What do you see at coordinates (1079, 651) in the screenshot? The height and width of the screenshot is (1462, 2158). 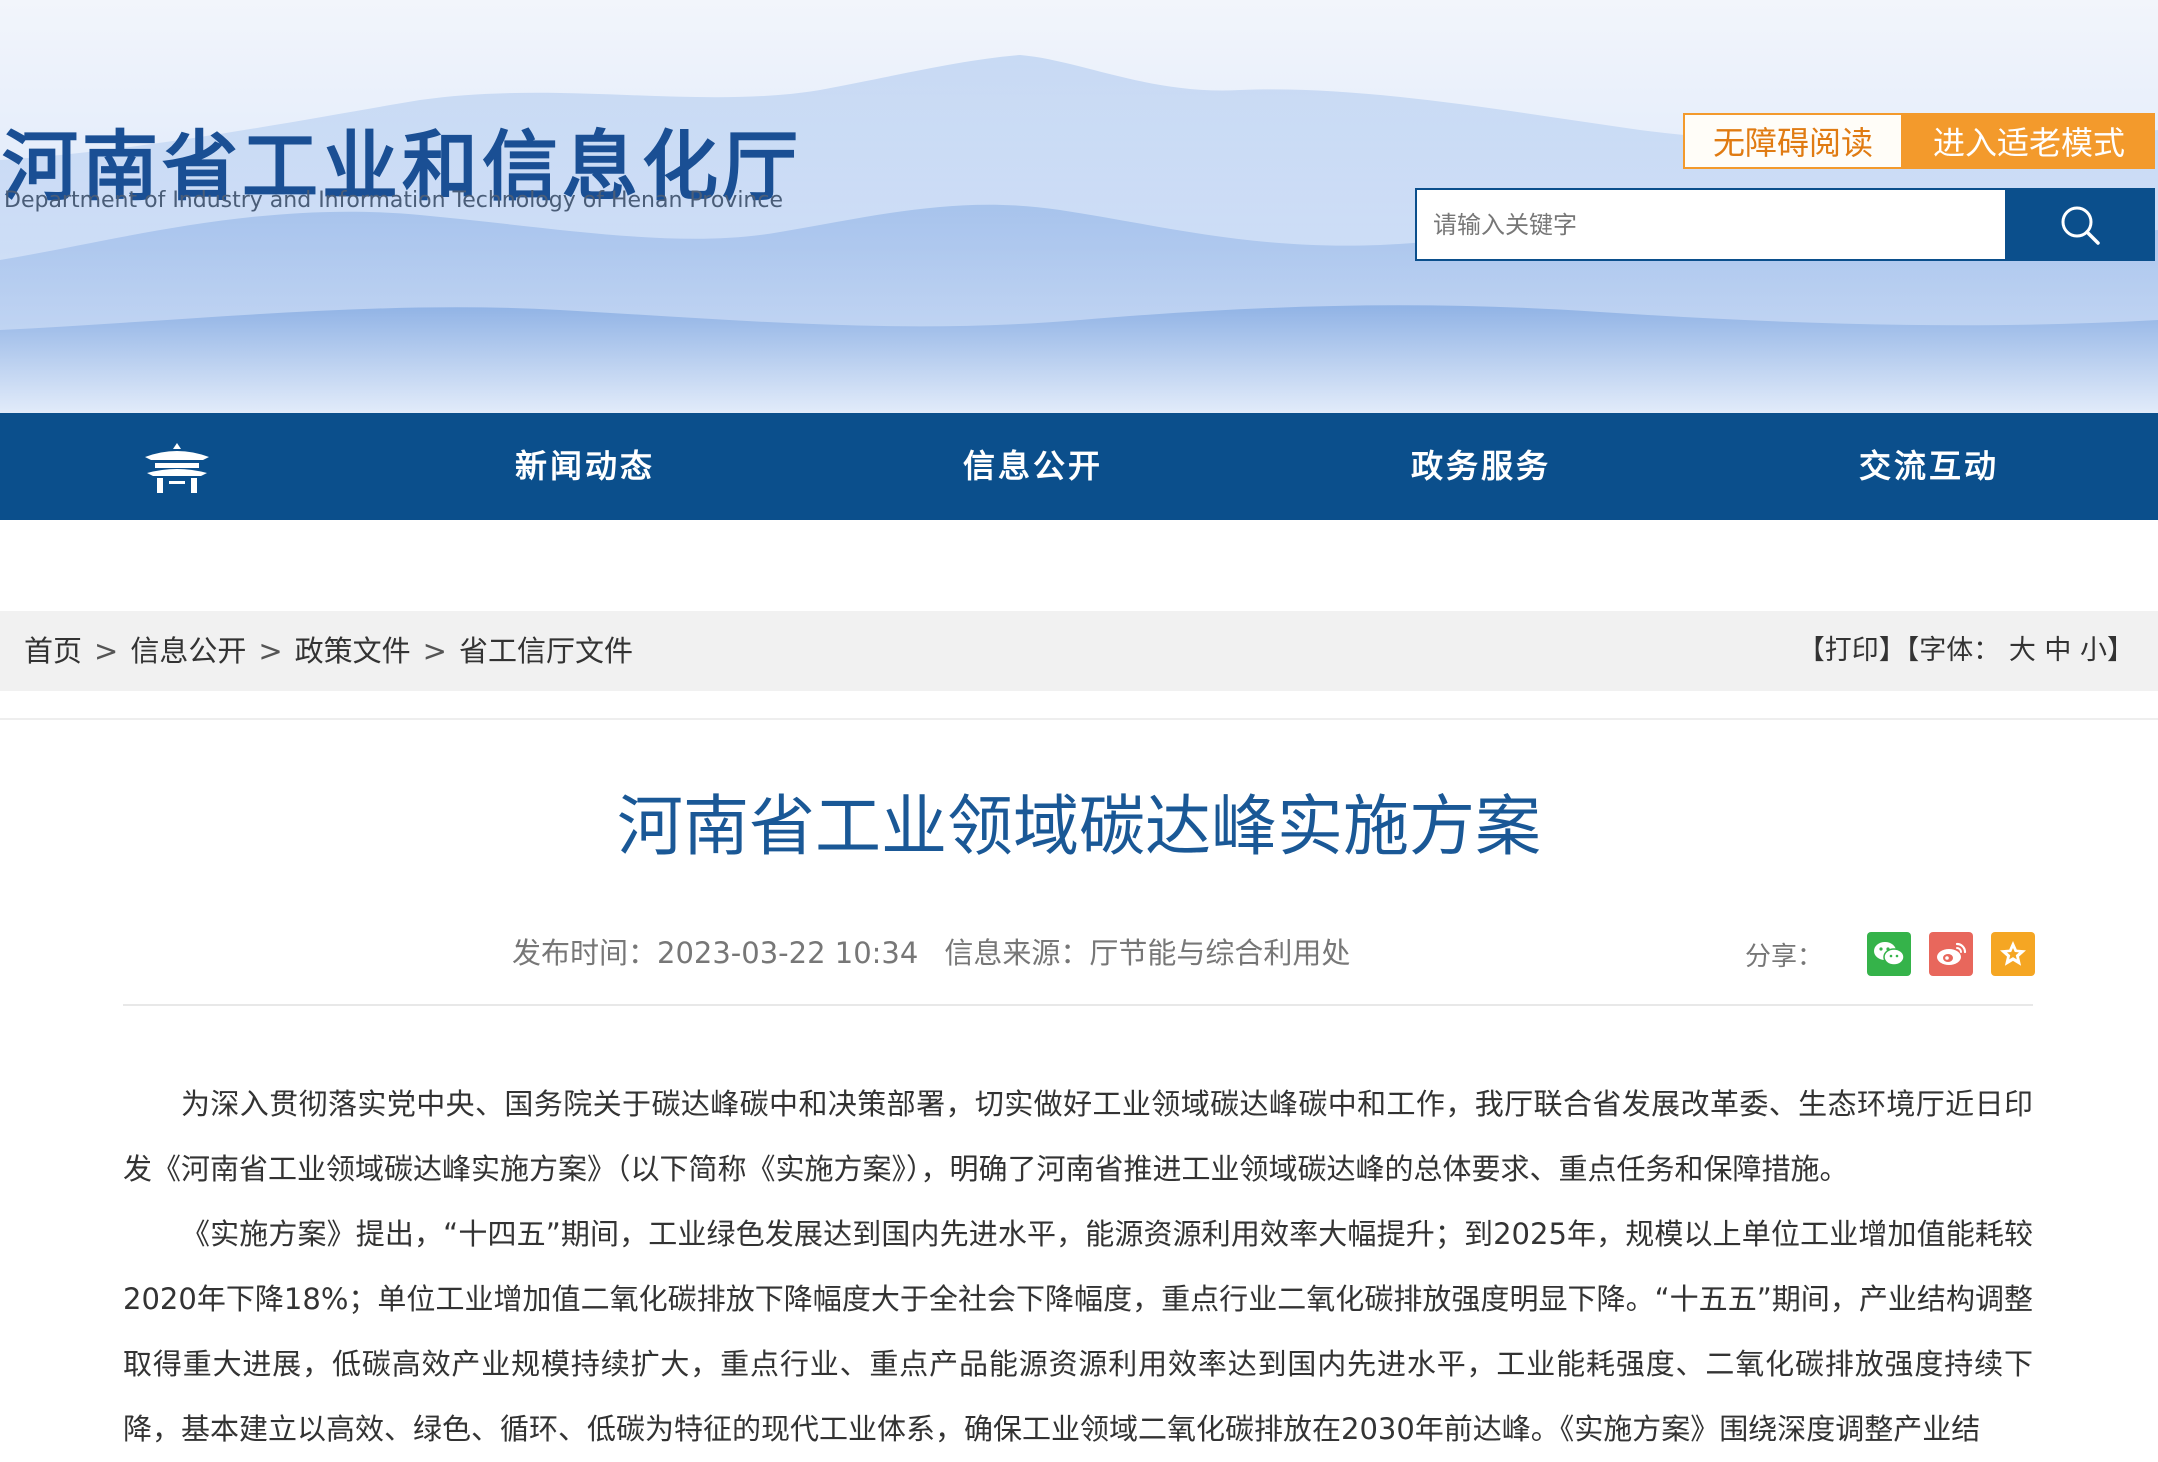 I see `breadcrumb-bar: 首页 > 信息公开 > 政策文件 > 省工信厅文件 【打印】【字体： 大 中 小】` at bounding box center [1079, 651].